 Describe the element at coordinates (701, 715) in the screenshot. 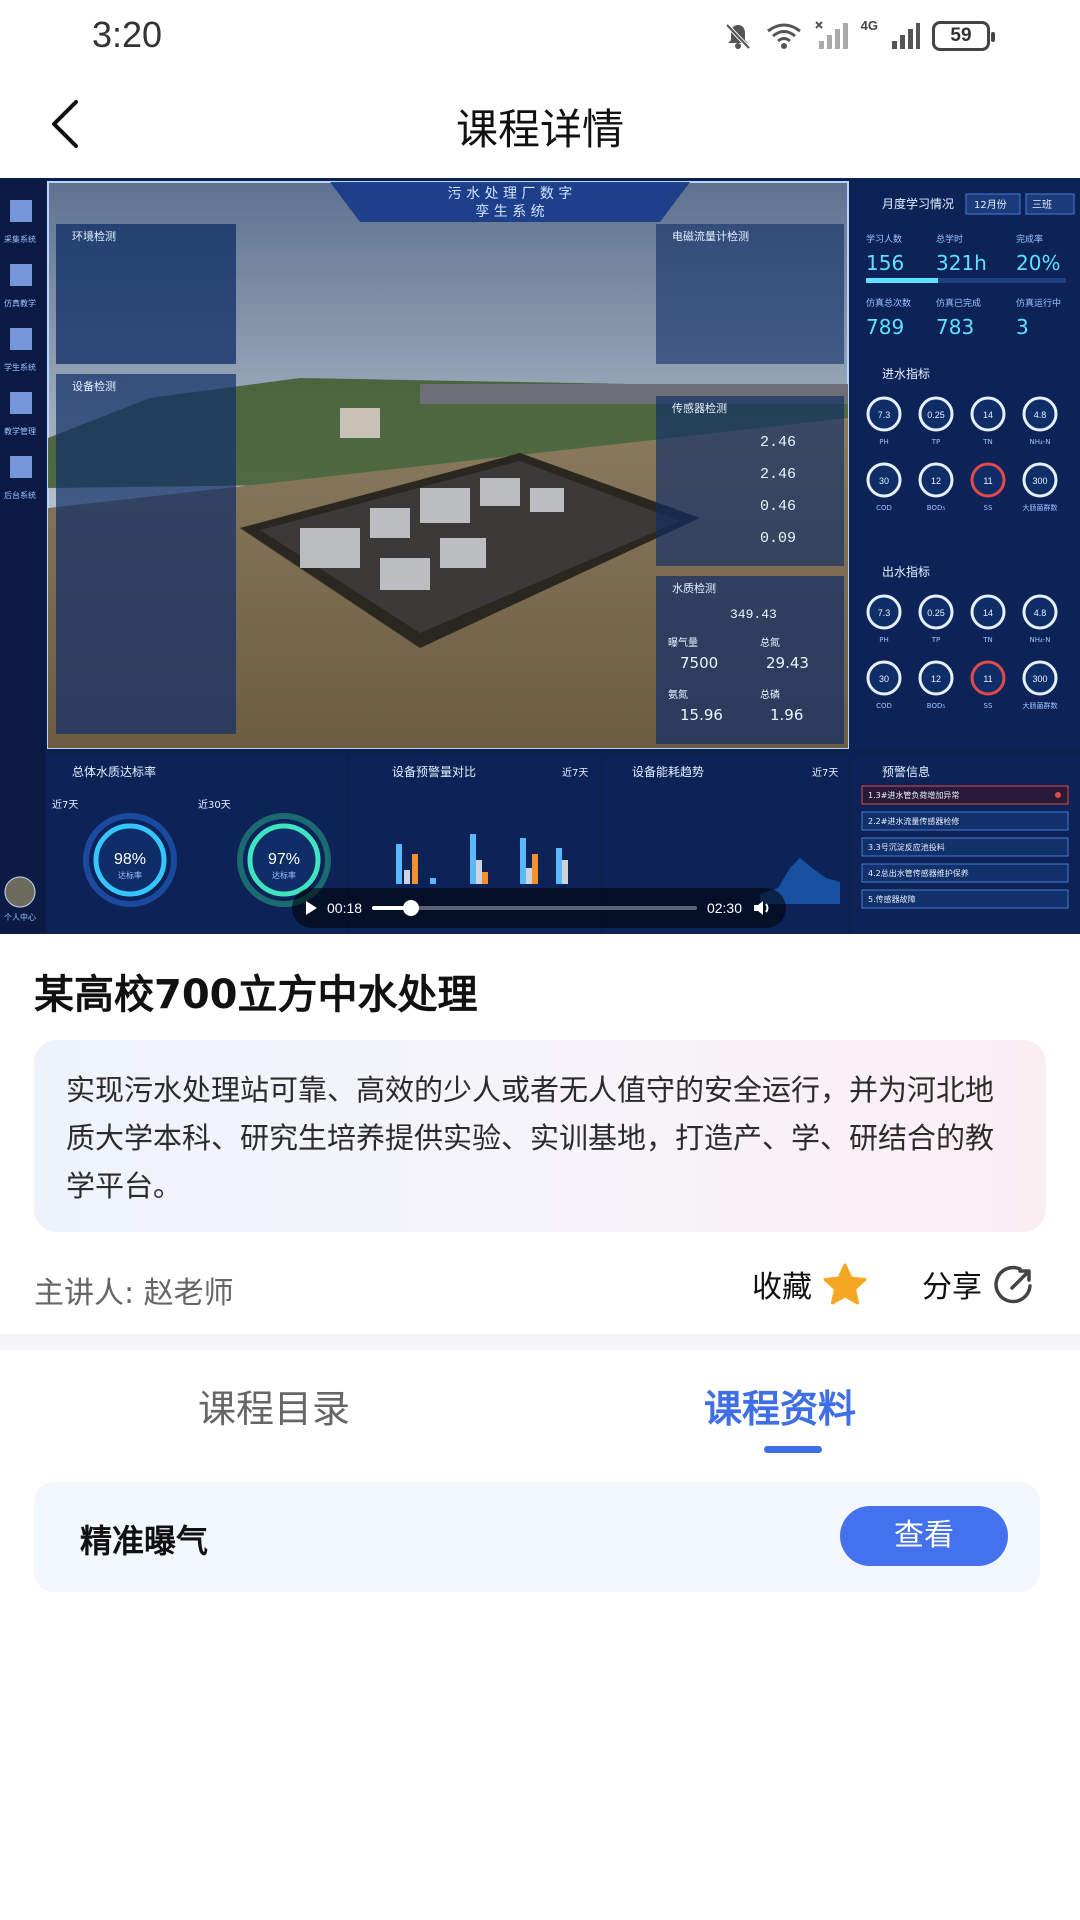

I see `water-value-2: 15.96` at that location.